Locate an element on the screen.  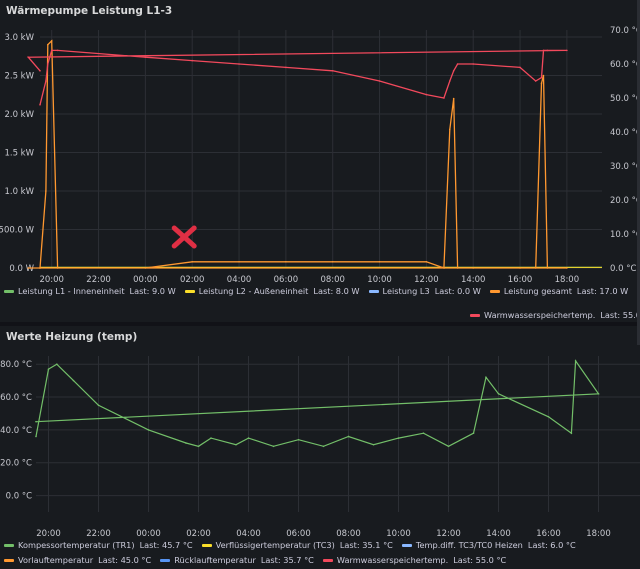
y-tick-label: 3.0 kW is located at coordinates (19, 38).